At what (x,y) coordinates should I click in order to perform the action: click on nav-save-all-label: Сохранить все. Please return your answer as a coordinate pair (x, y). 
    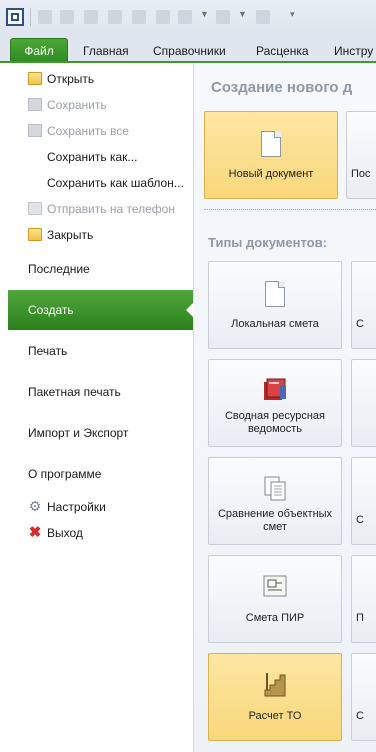
    Looking at the image, I should click on (88, 131).